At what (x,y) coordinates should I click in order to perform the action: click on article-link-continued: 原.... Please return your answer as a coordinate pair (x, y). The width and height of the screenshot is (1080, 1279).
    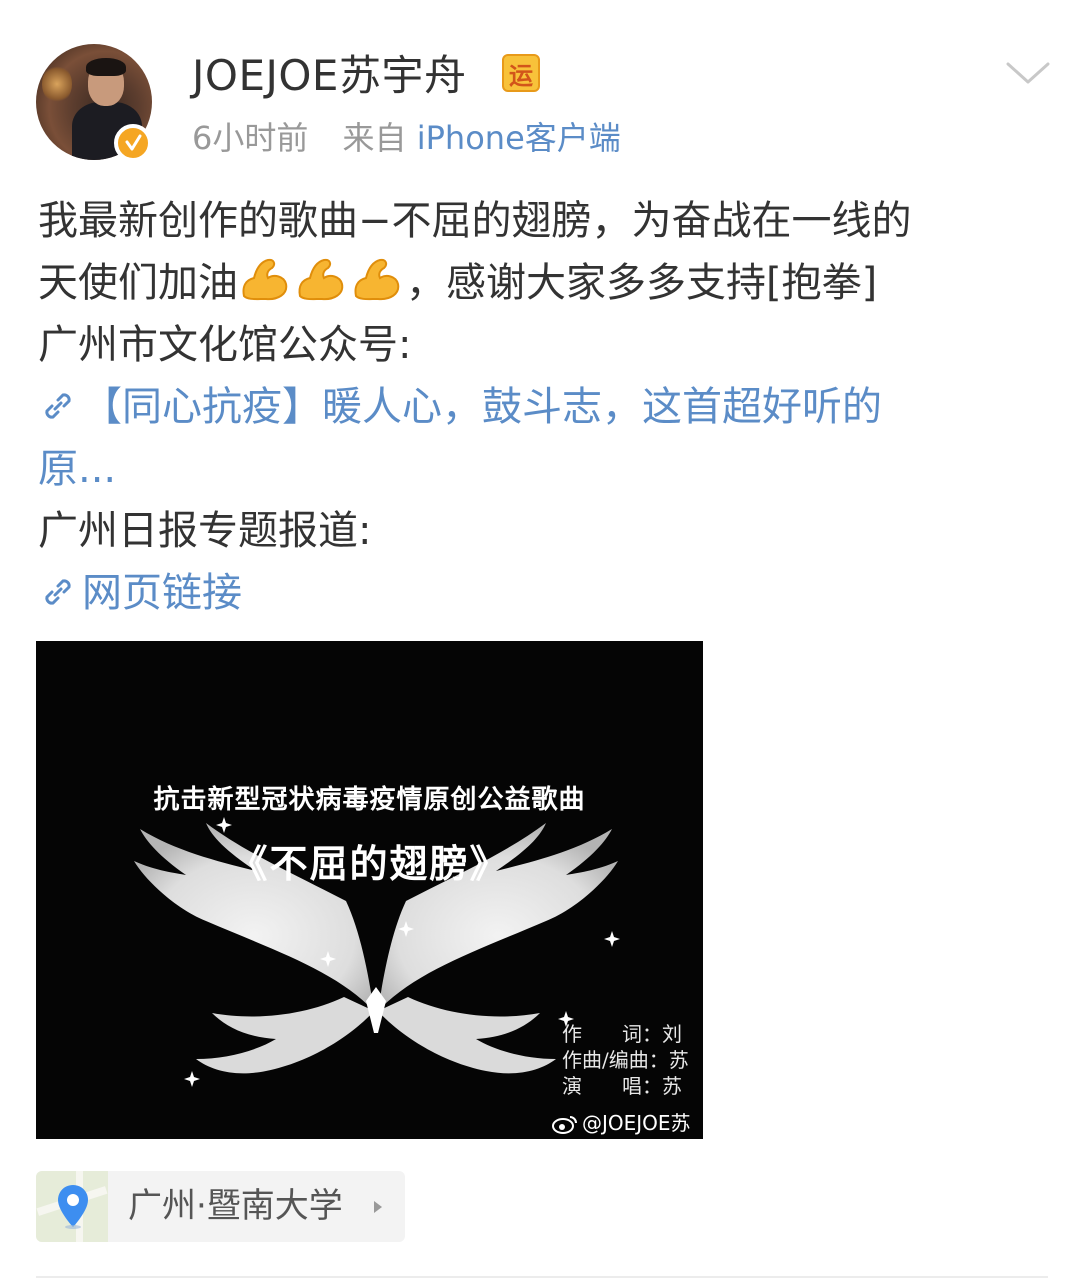
    Looking at the image, I should click on (543, 469).